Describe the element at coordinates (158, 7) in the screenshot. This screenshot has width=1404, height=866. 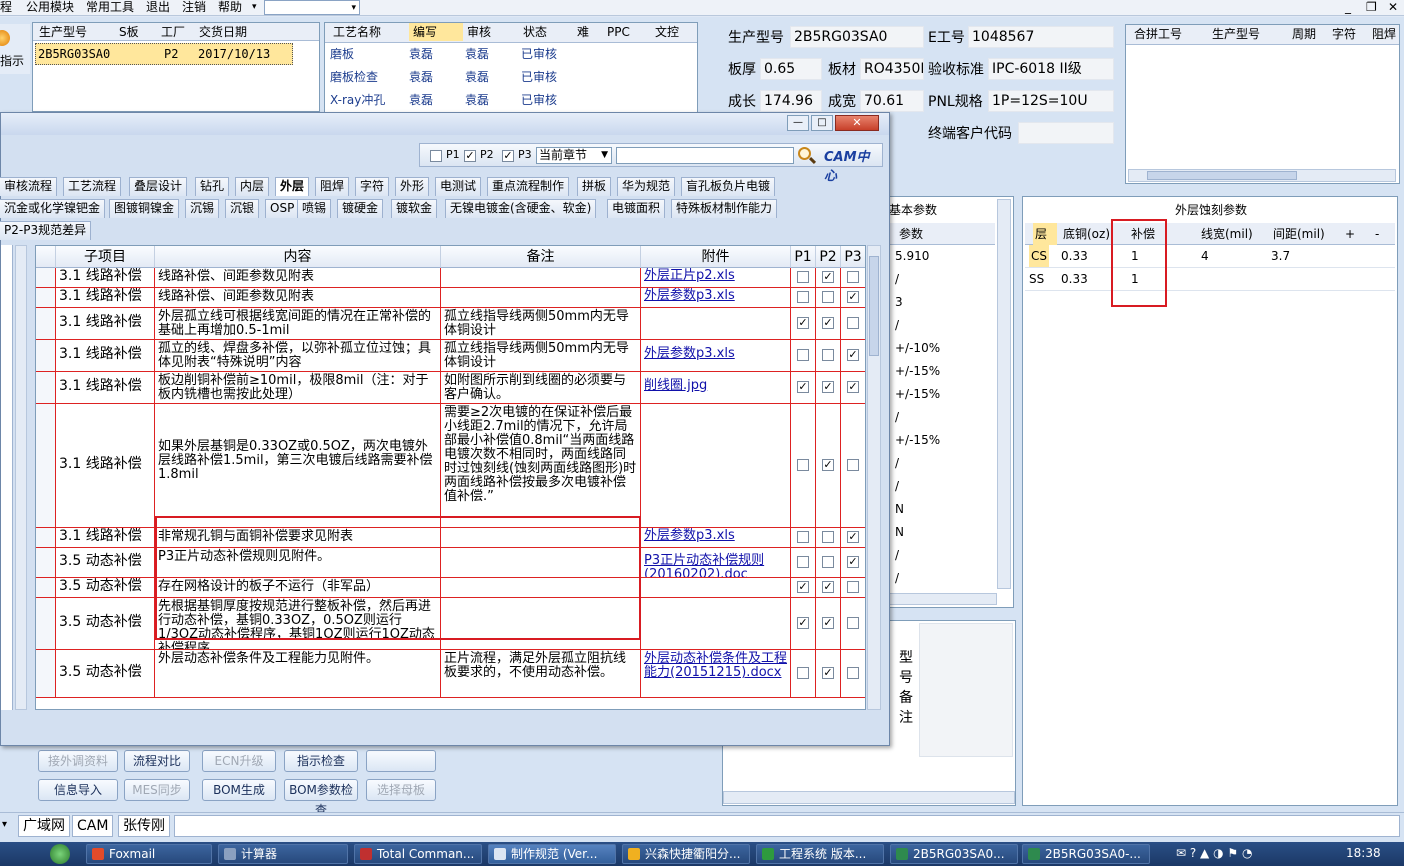
I see `menu-item-exit: 退出` at that location.